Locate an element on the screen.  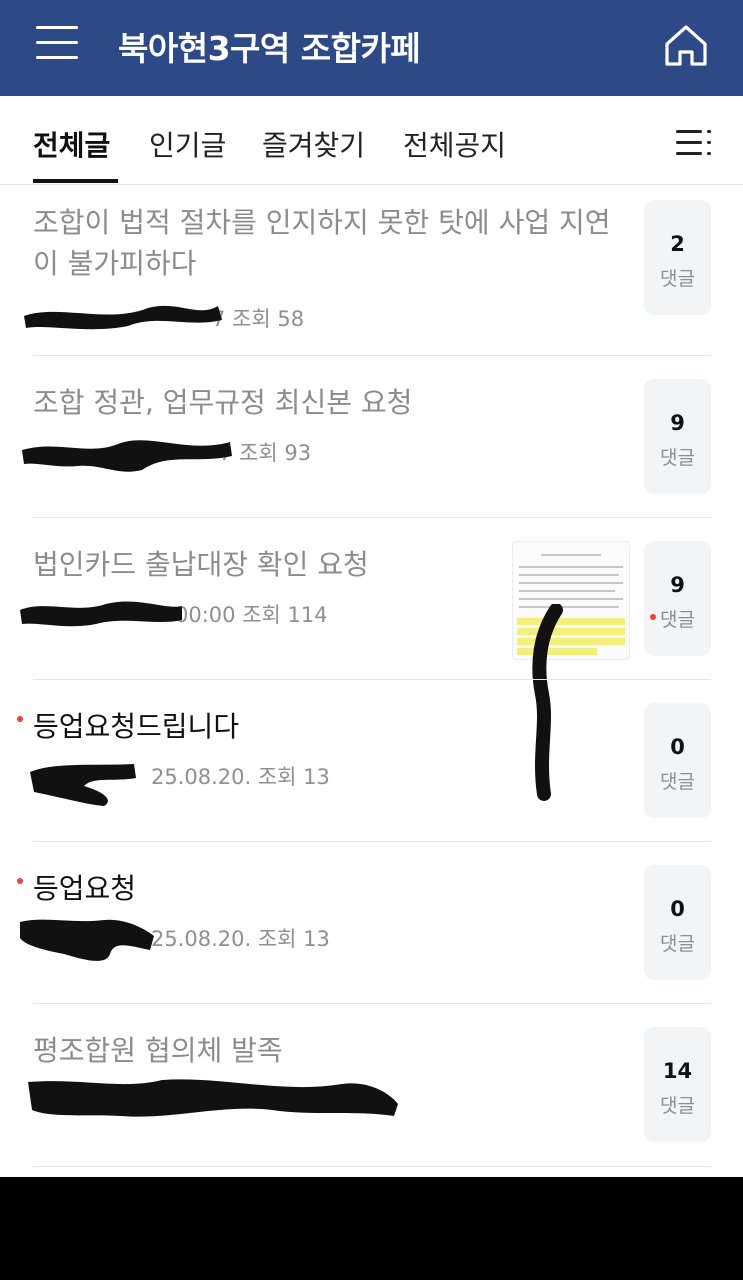
post-item: 등업요청드립니다 25.08.20. 조회 13 0 댓글 is located at coordinates (371, 761).